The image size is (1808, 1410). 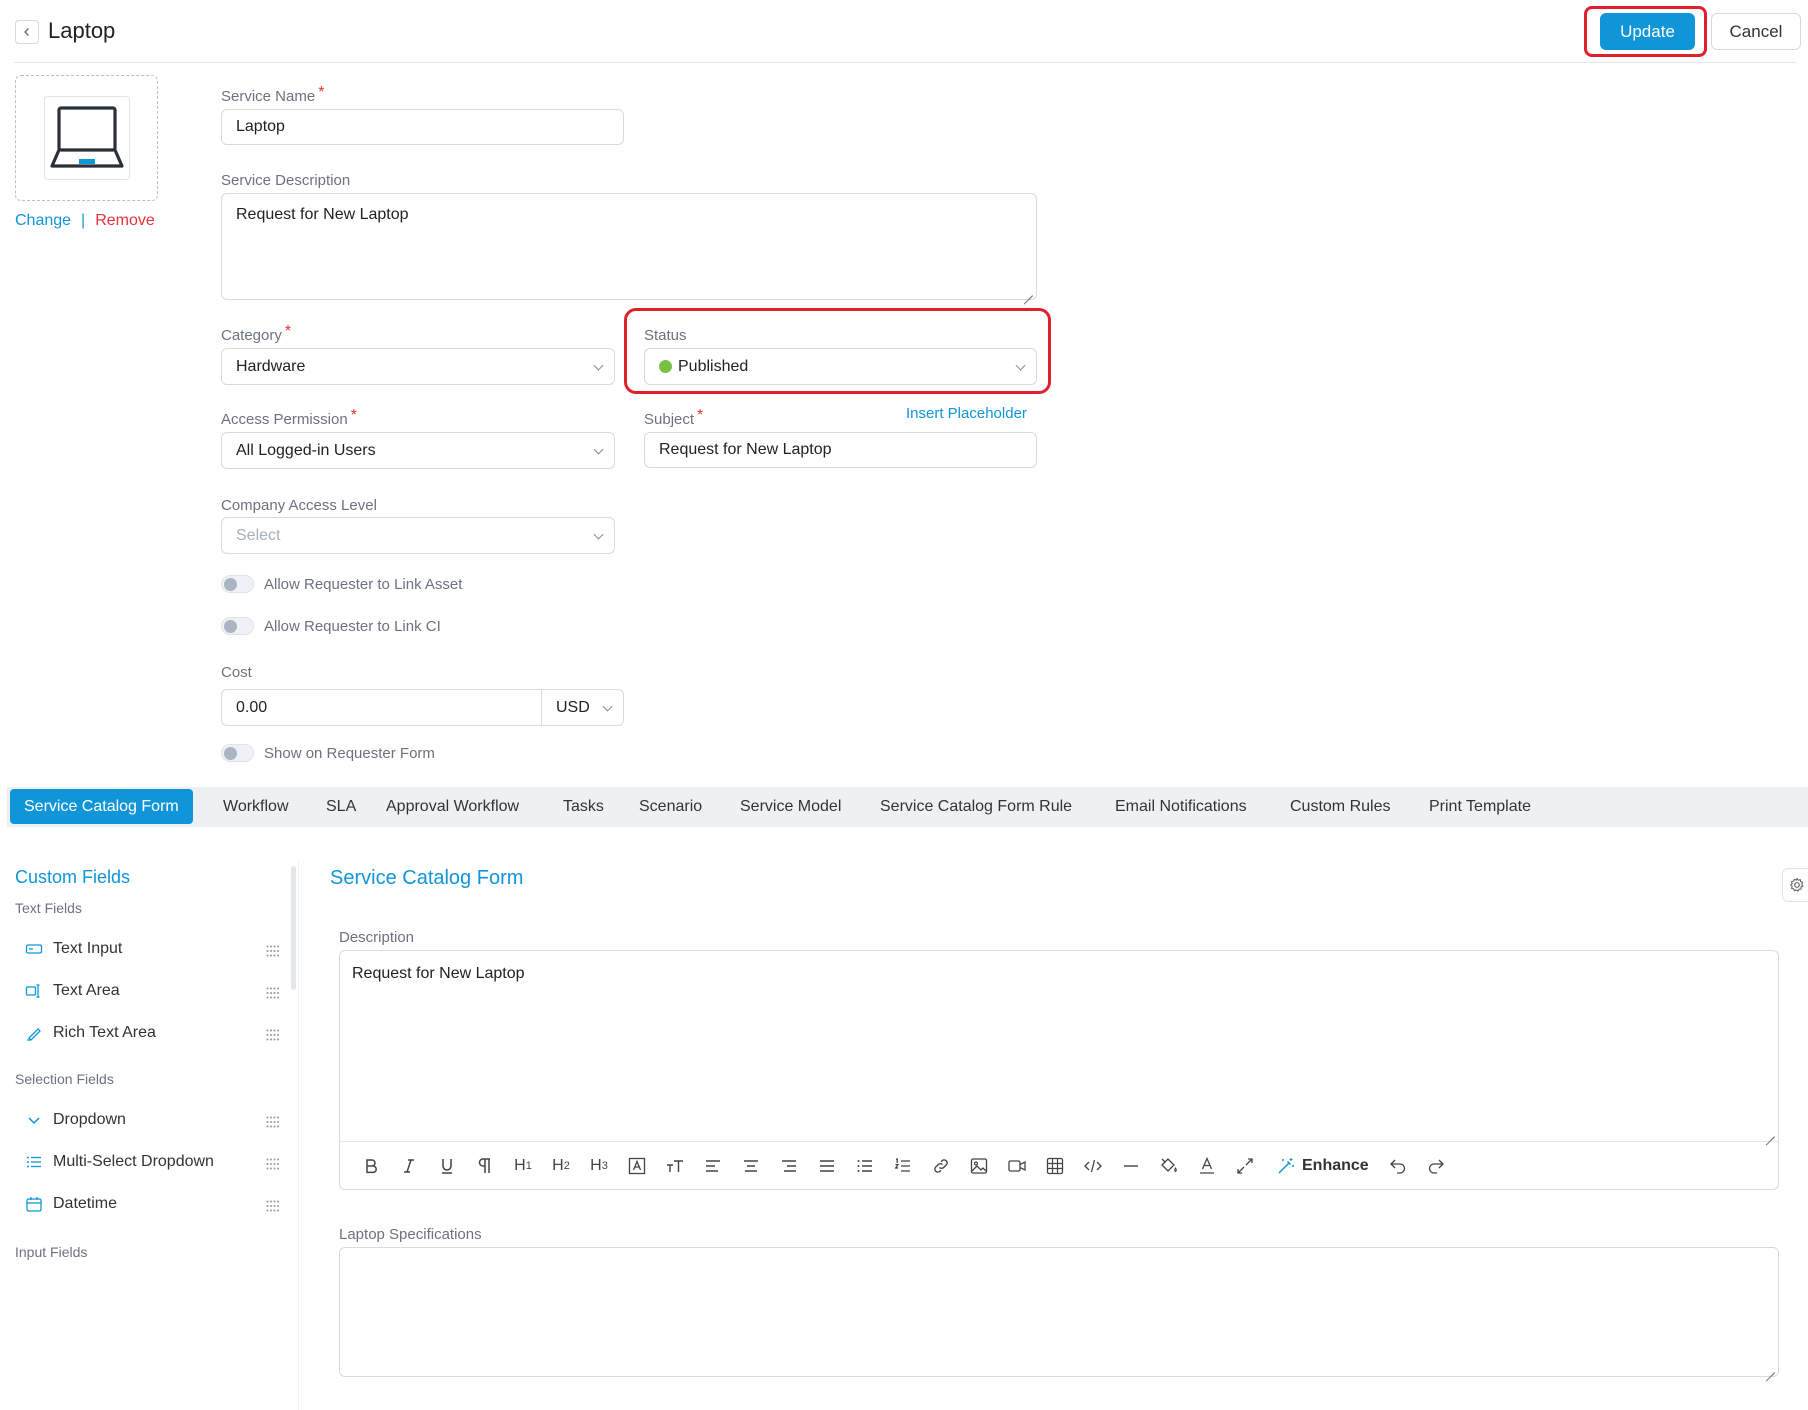 I want to click on access-permission-select: All Logged-in Users, so click(x=418, y=450).